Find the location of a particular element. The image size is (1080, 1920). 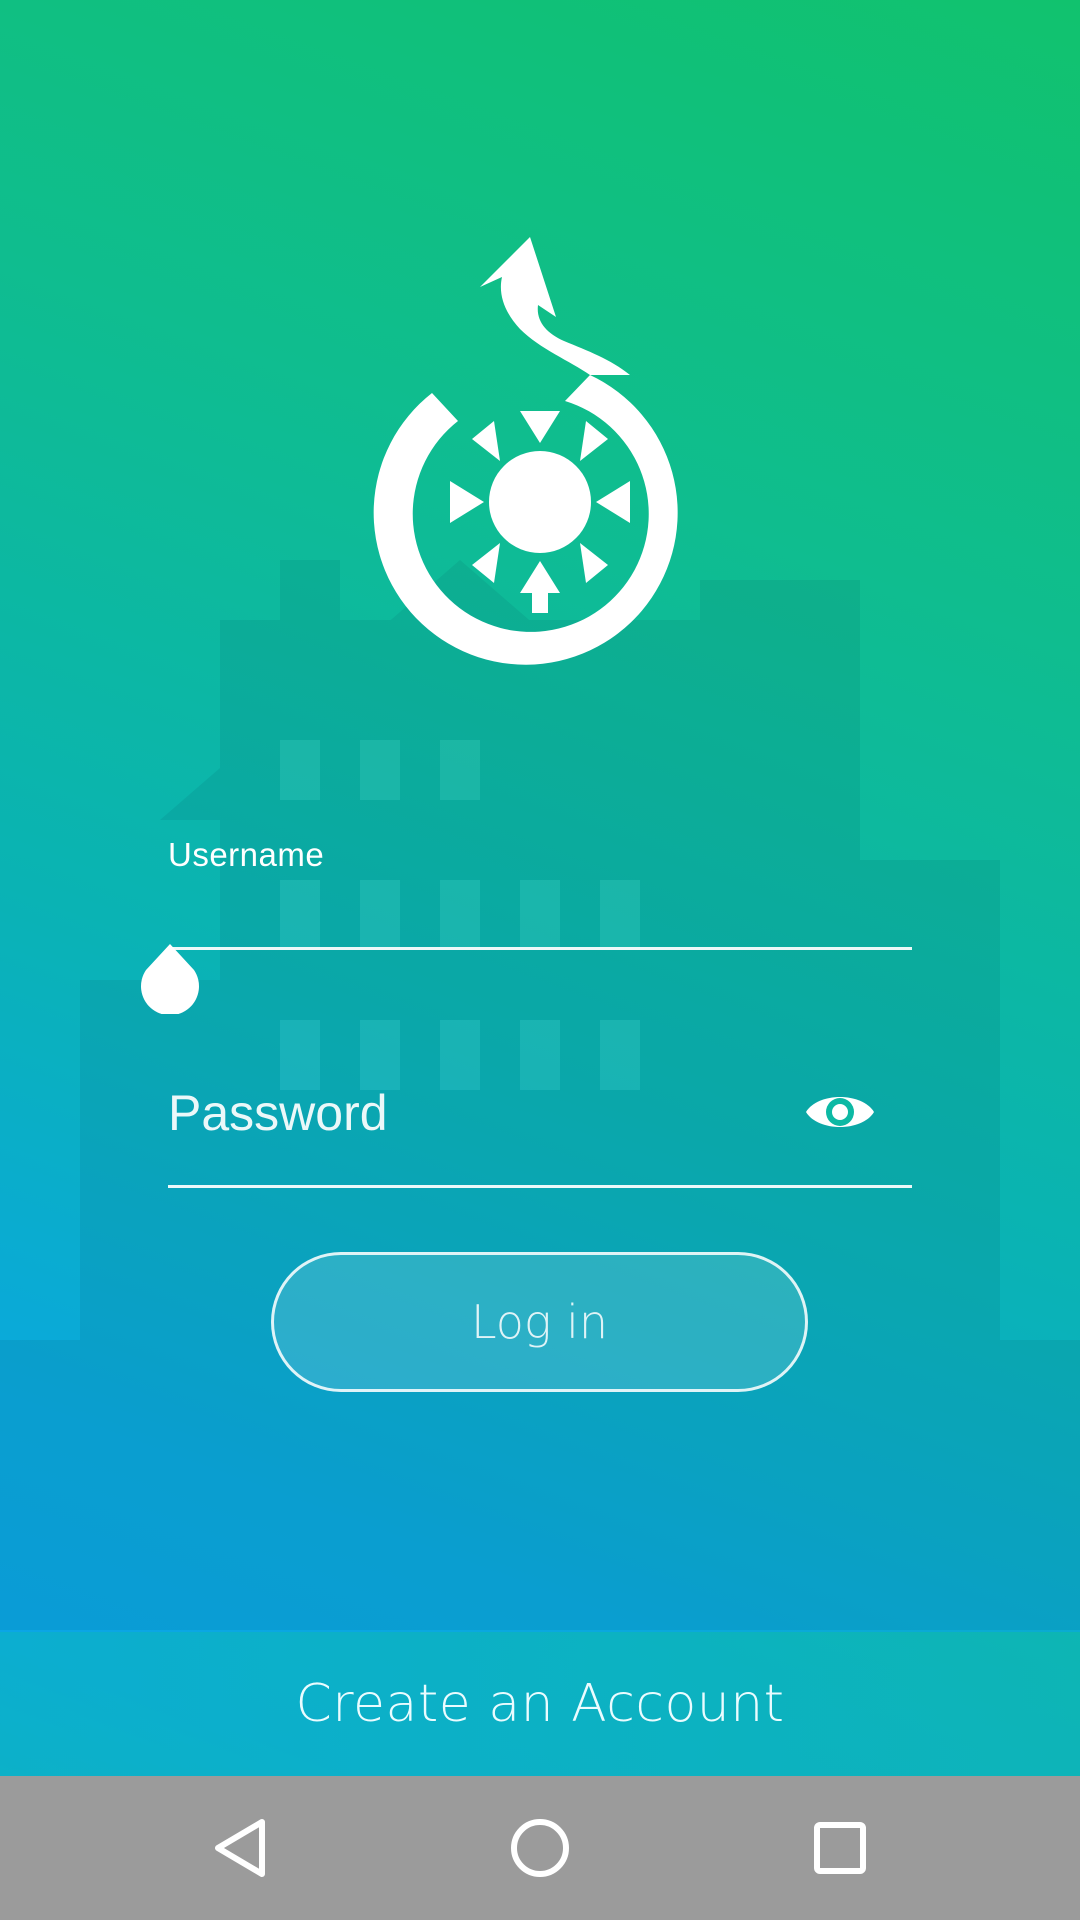

eye-icon is located at coordinates (840, 1112).